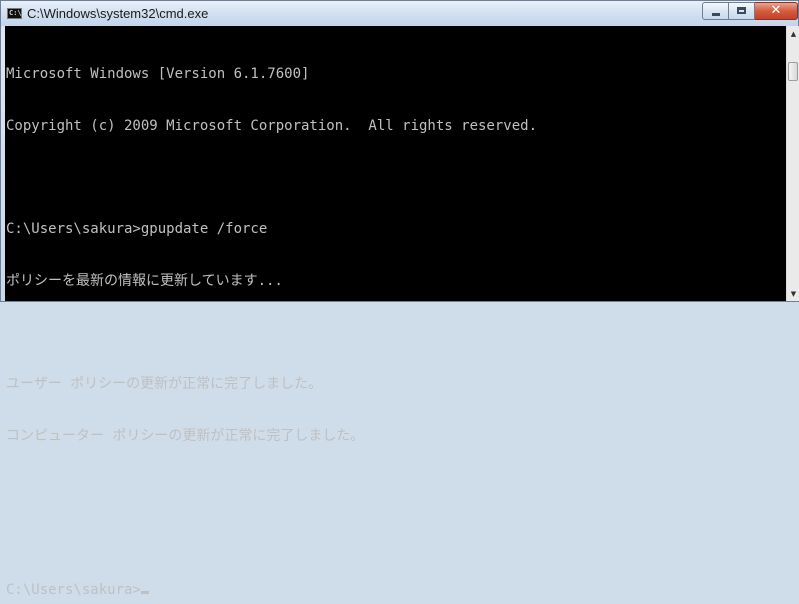  Describe the element at coordinates (118, 13) in the screenshot. I see `window-title: C:\Windows\system32\cmd.exe` at that location.